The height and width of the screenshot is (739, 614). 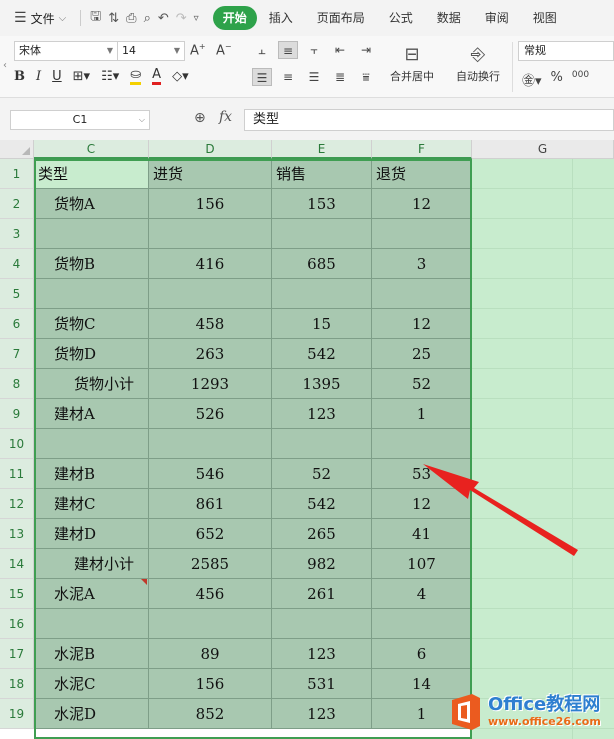 What do you see at coordinates (210, 534) in the screenshot?
I see `value-cell: 652` at bounding box center [210, 534].